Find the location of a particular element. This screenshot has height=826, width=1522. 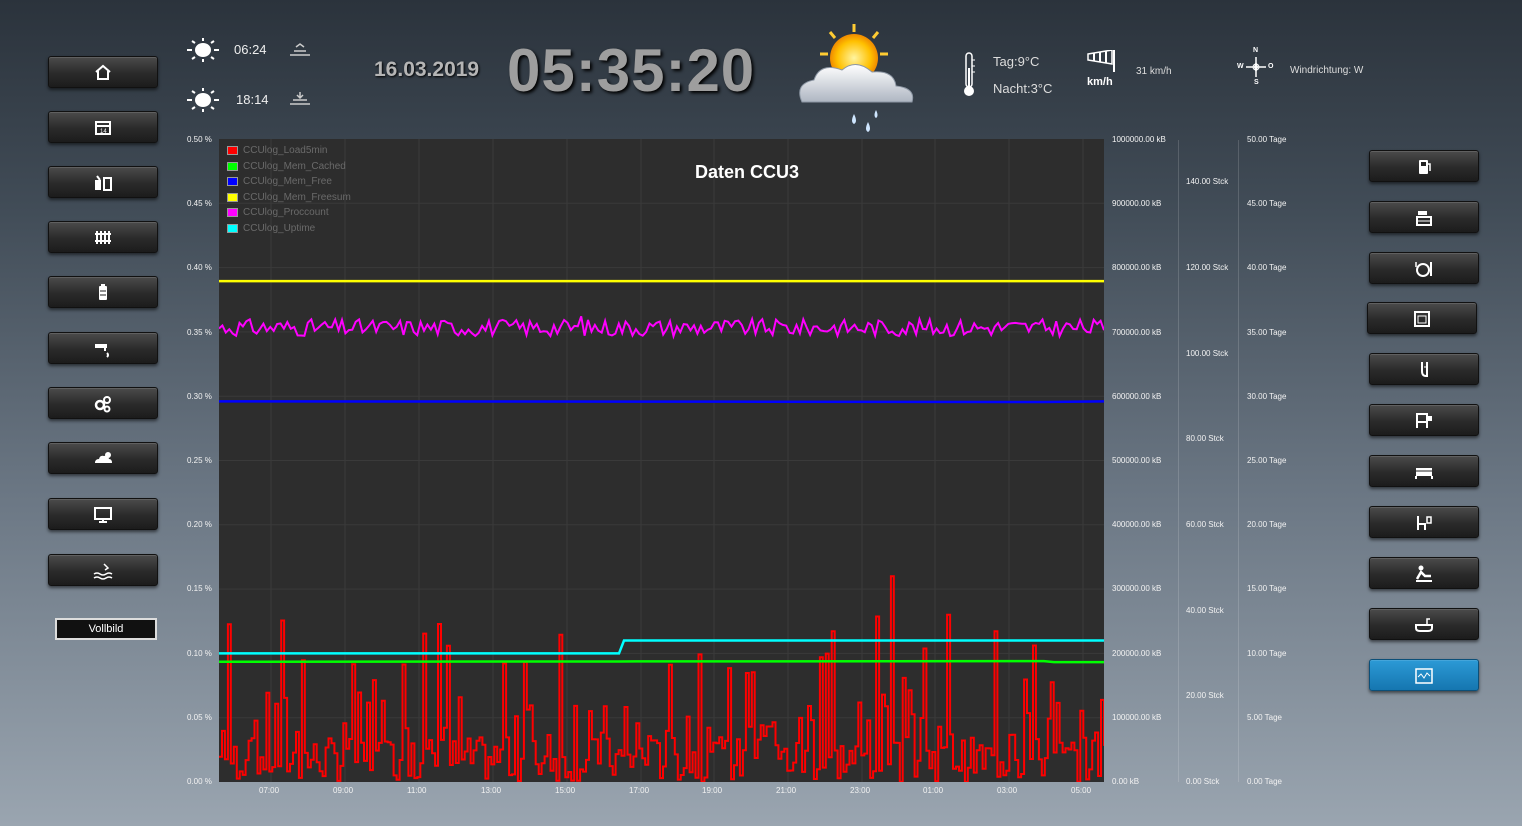

bedroom-icon is located at coordinates (1424, 420).